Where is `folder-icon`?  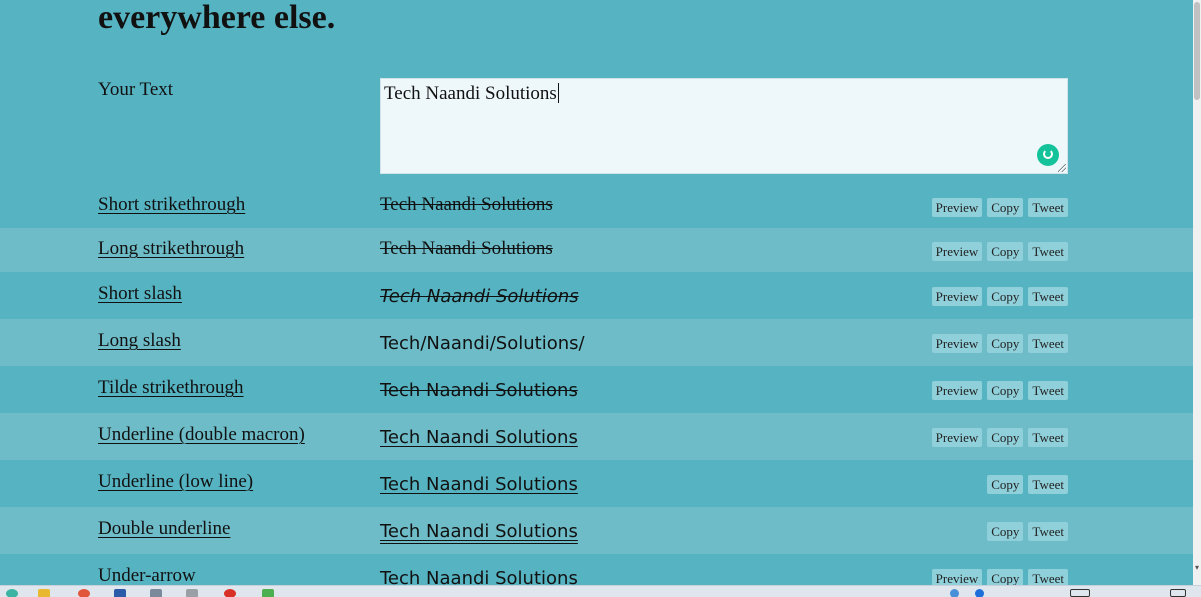 folder-icon is located at coordinates (44, 593).